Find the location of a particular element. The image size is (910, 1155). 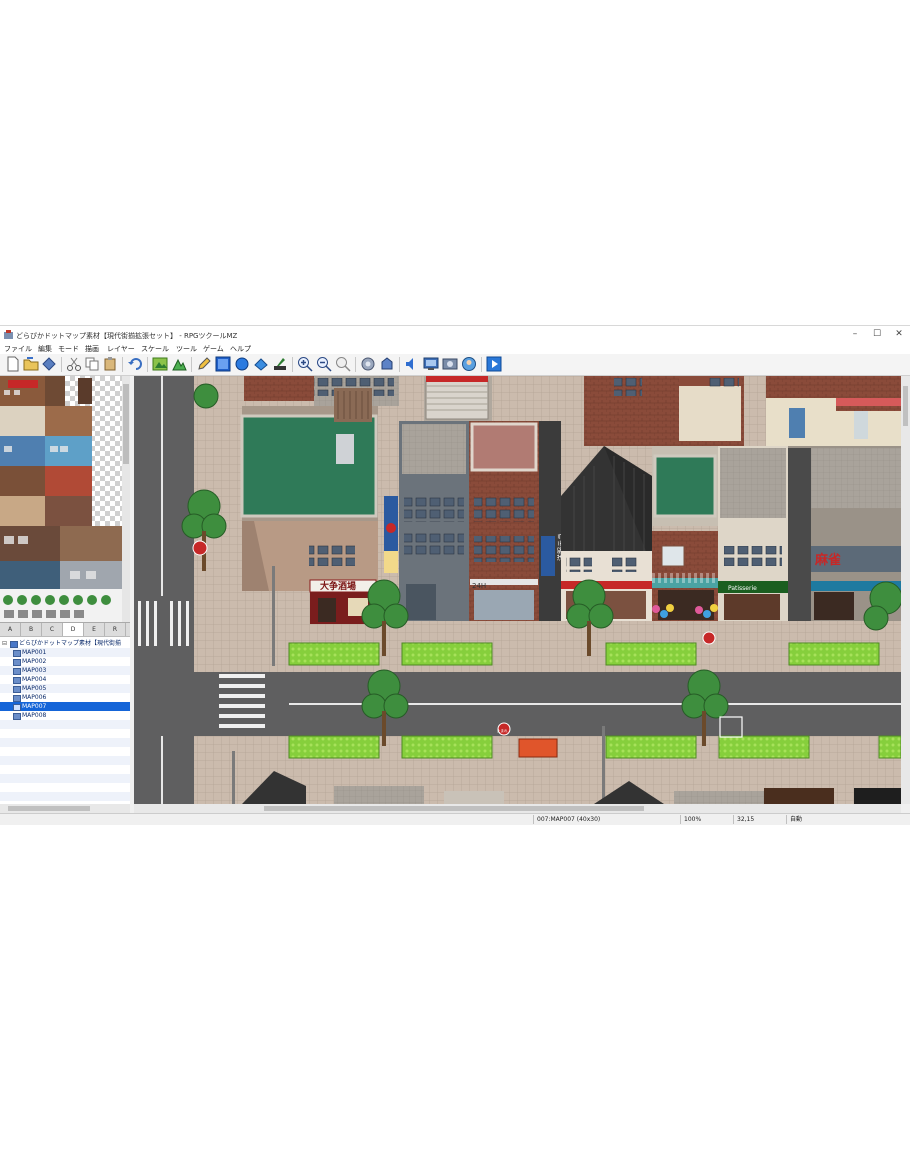

tree-map-row: MAP008 is located at coordinates (65, 715).